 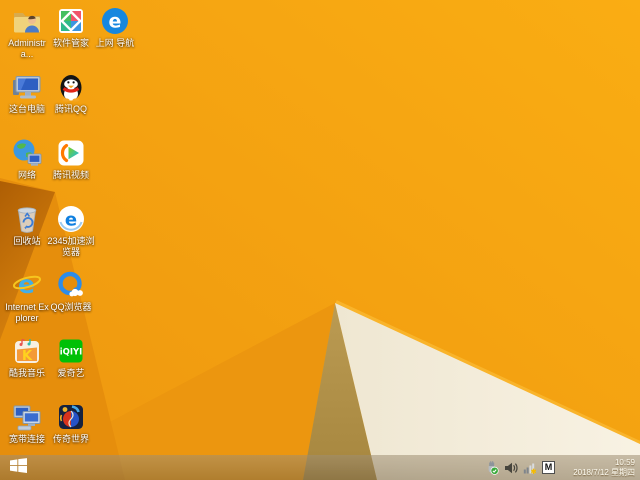 I want to click on usb-safely-remove-icon, so click(x=492, y=467).